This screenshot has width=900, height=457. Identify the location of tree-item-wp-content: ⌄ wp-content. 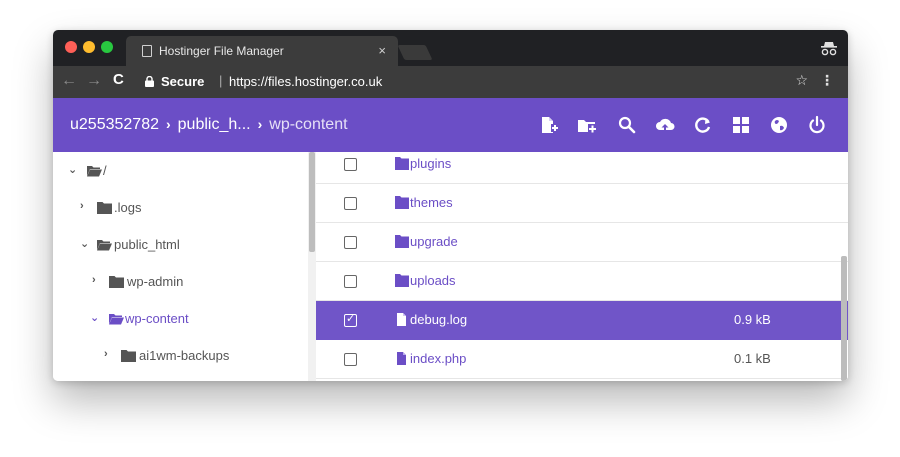
(184, 318).